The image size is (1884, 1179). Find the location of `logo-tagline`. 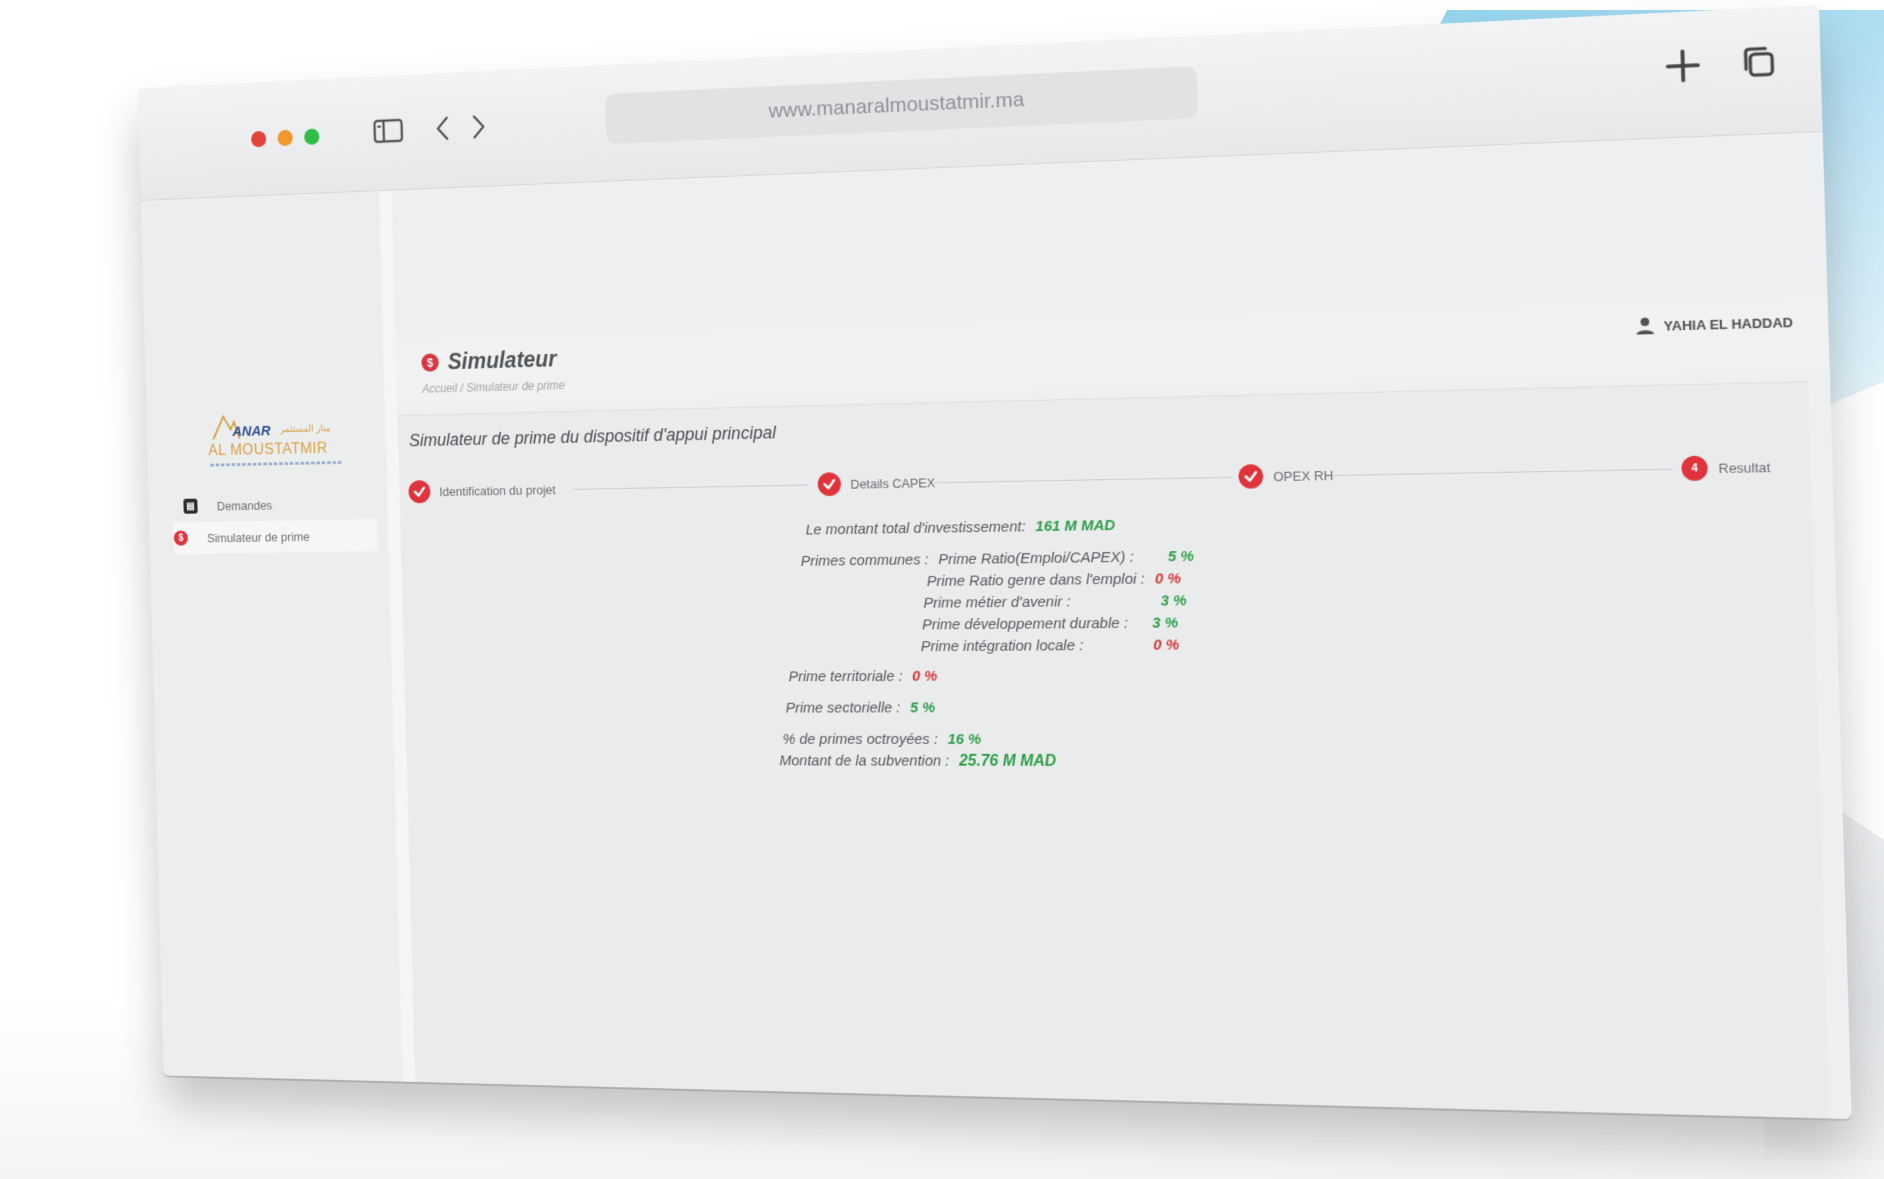

logo-tagline is located at coordinates (277, 463).